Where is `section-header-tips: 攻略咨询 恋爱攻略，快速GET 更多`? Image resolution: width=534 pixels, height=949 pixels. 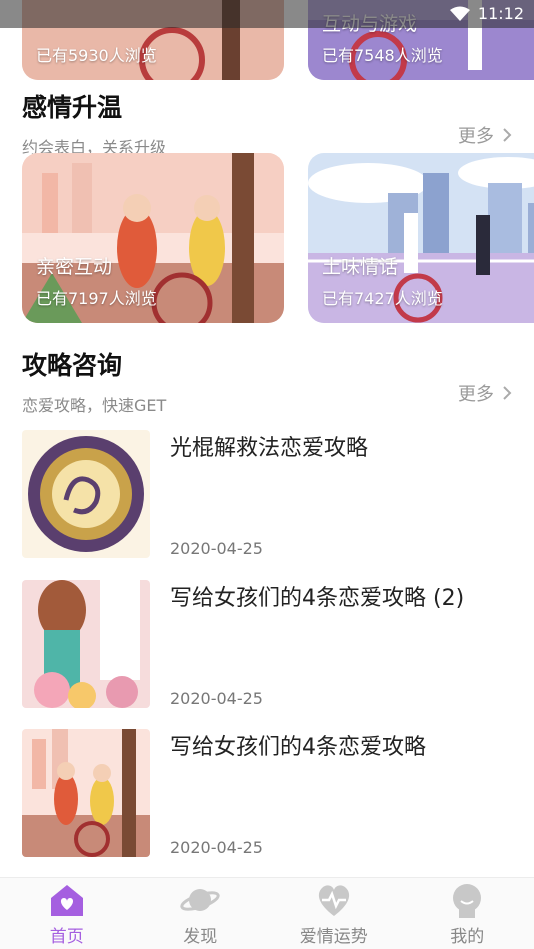 section-header-tips: 攻略咨询 恋爱攻略，快速GET 更多 is located at coordinates (267, 381).